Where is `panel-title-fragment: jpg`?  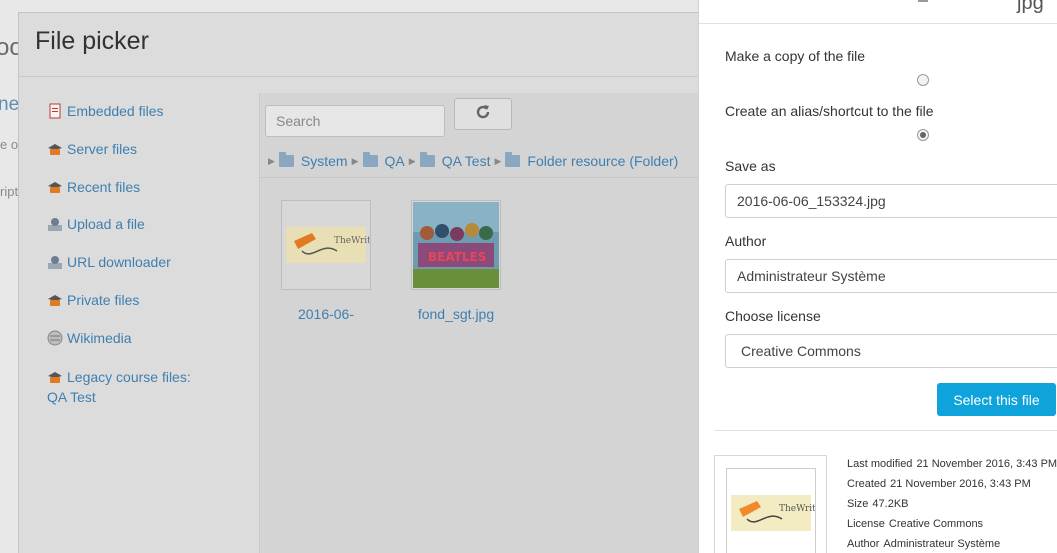 panel-title-fragment: jpg is located at coordinates (1030, 7).